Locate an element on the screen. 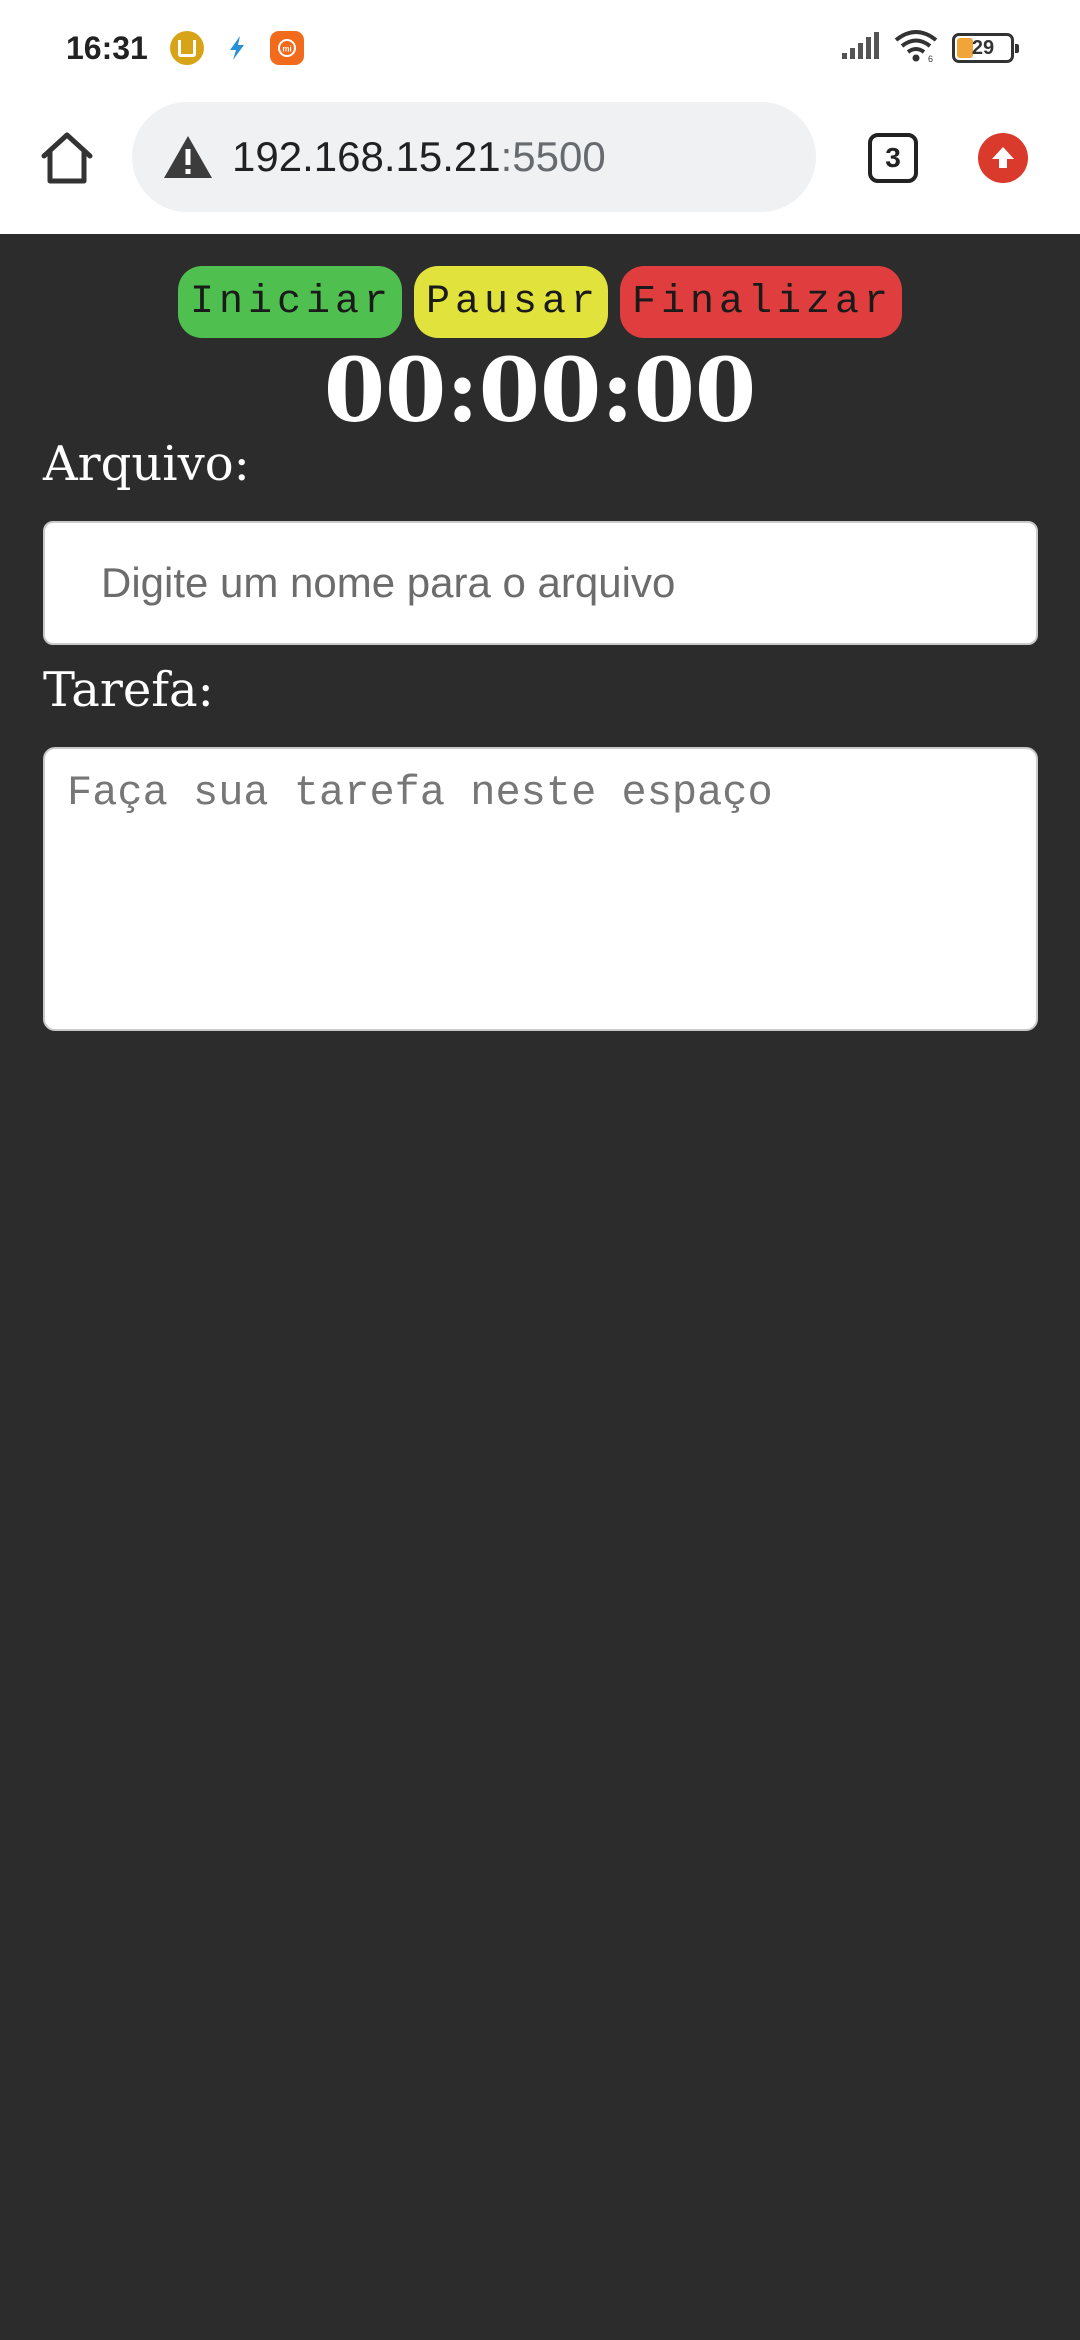 This screenshot has height=2340, width=1080. update-button is located at coordinates (1003, 158).